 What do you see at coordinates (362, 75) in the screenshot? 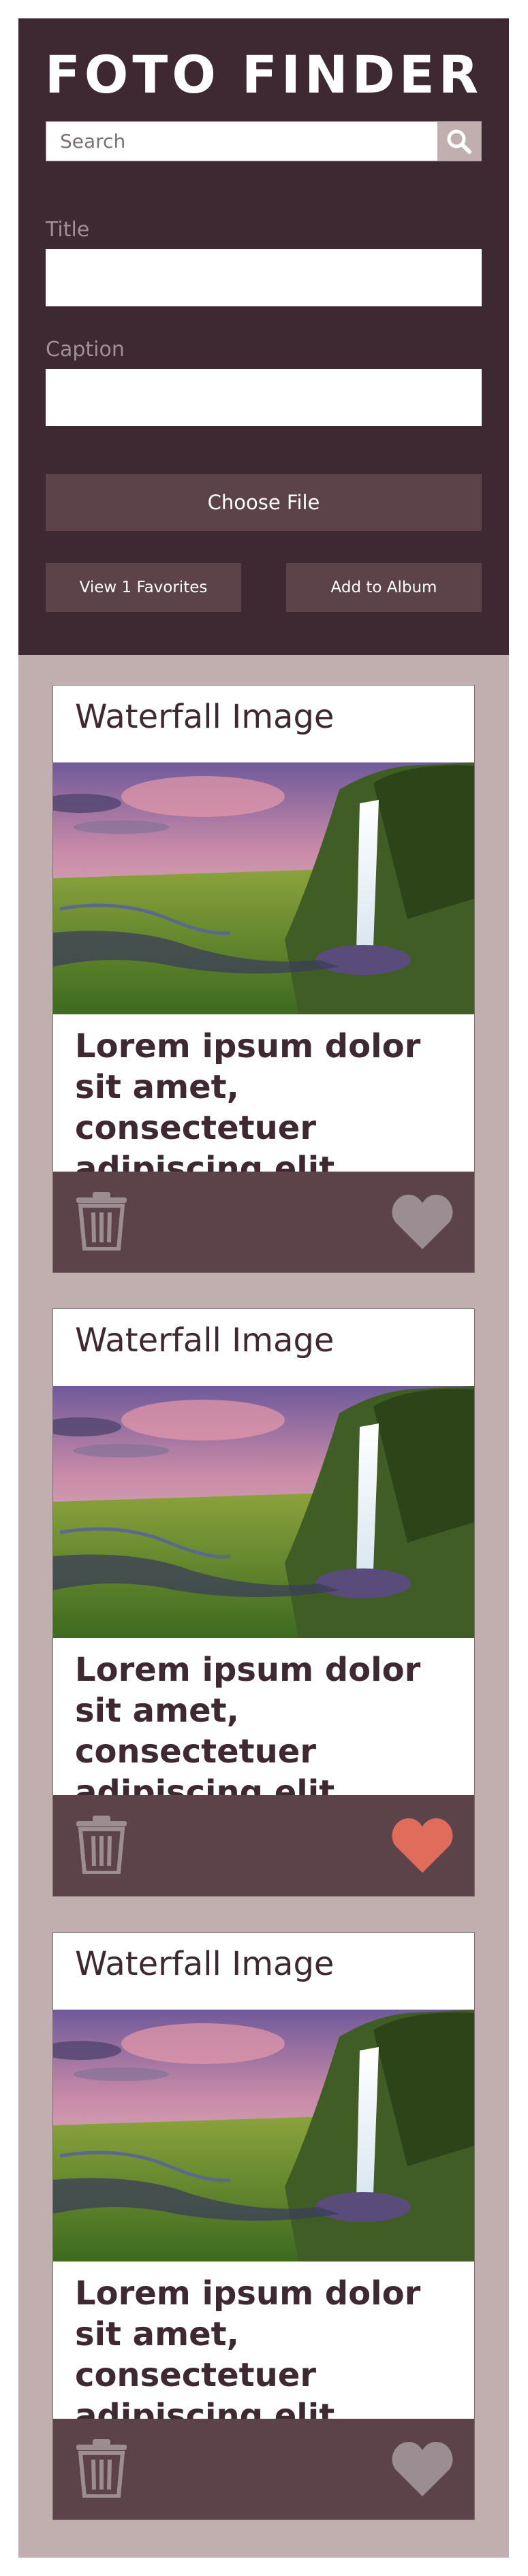
I see `logo-text-finder: FINDER` at bounding box center [362, 75].